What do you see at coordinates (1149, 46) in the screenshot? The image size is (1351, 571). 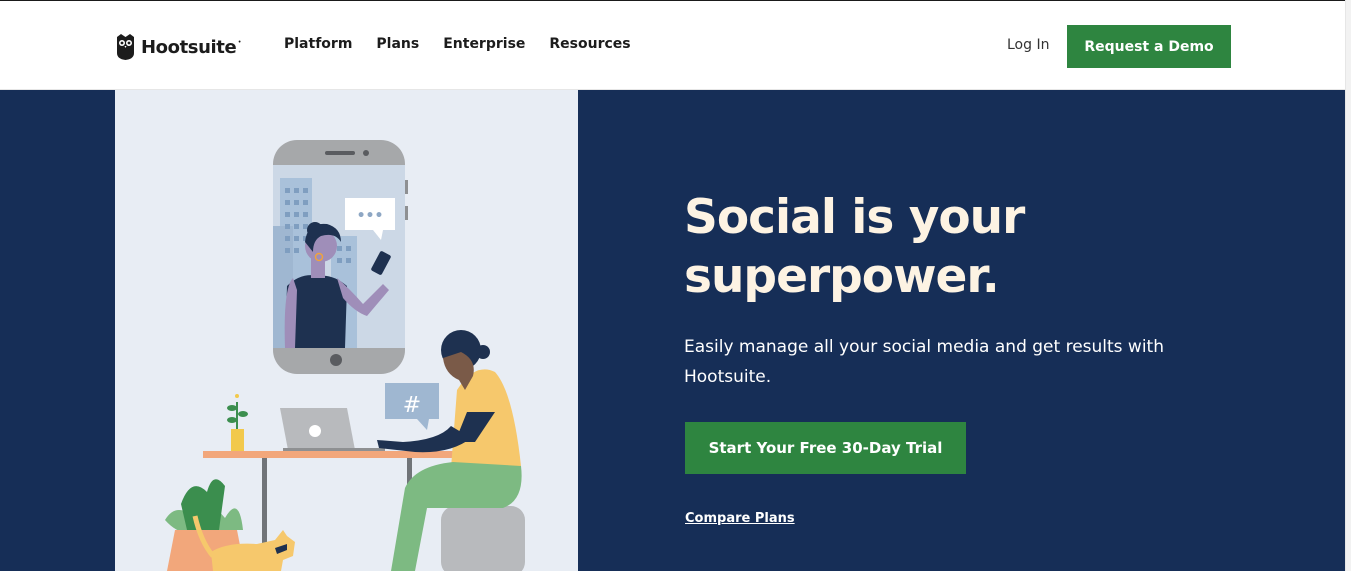 I see `request-demo-button: Request a Demo` at bounding box center [1149, 46].